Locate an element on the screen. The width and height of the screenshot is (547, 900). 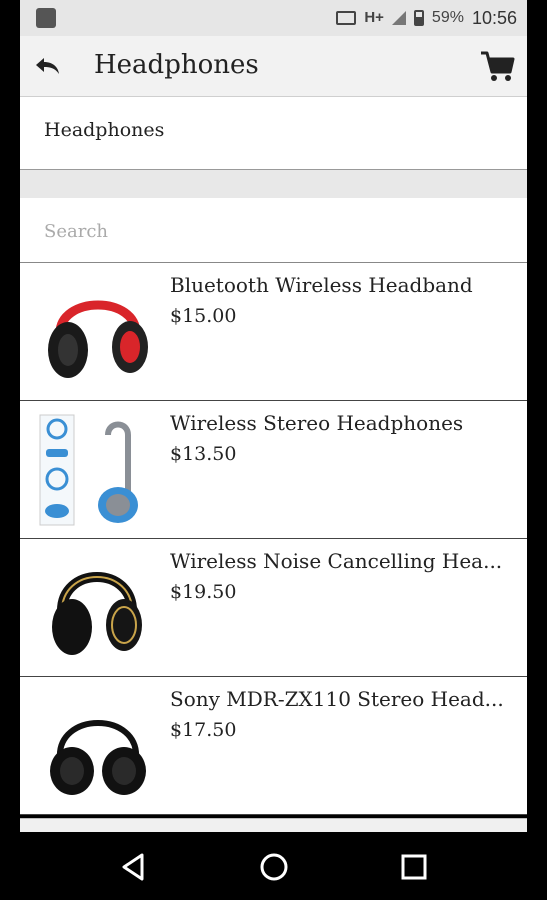
system-nav-bar is located at coordinates (273, 866).